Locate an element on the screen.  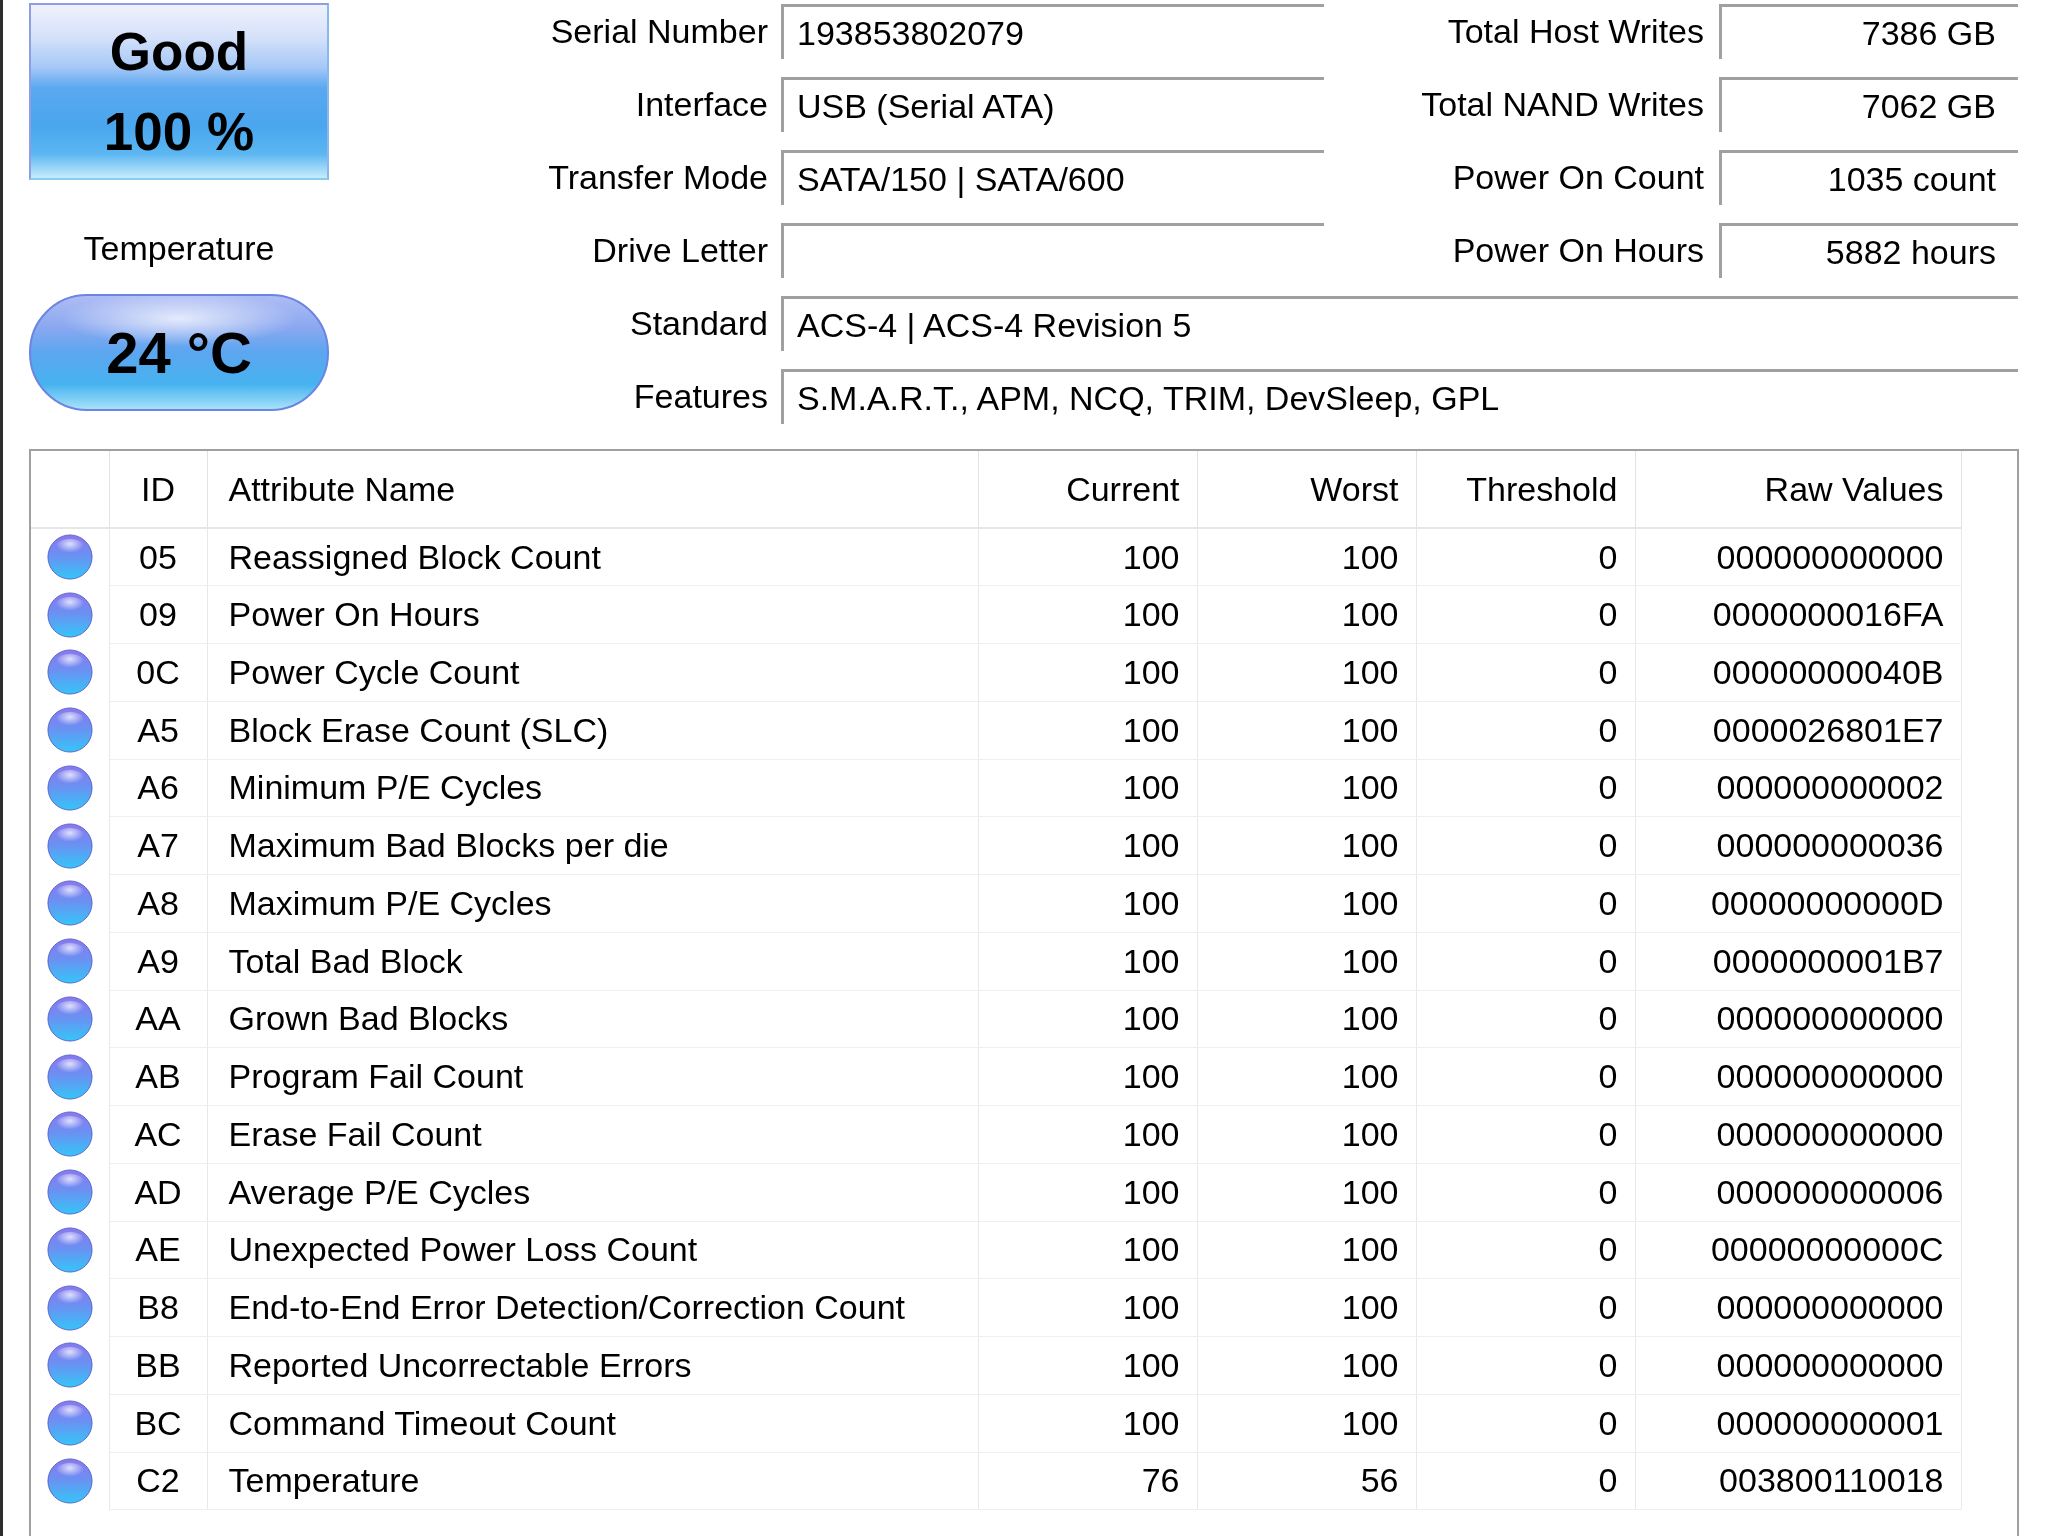
table-cell: C2 is located at coordinates (158, 1481).